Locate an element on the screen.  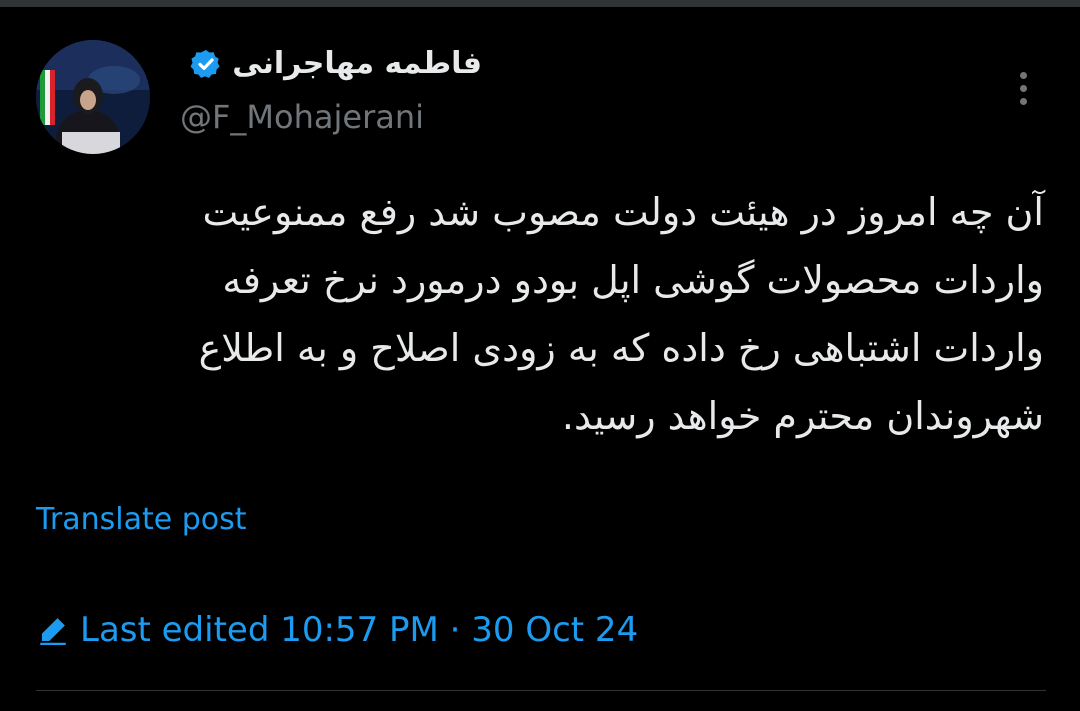
pencil-icon is located at coordinates (53, 630).